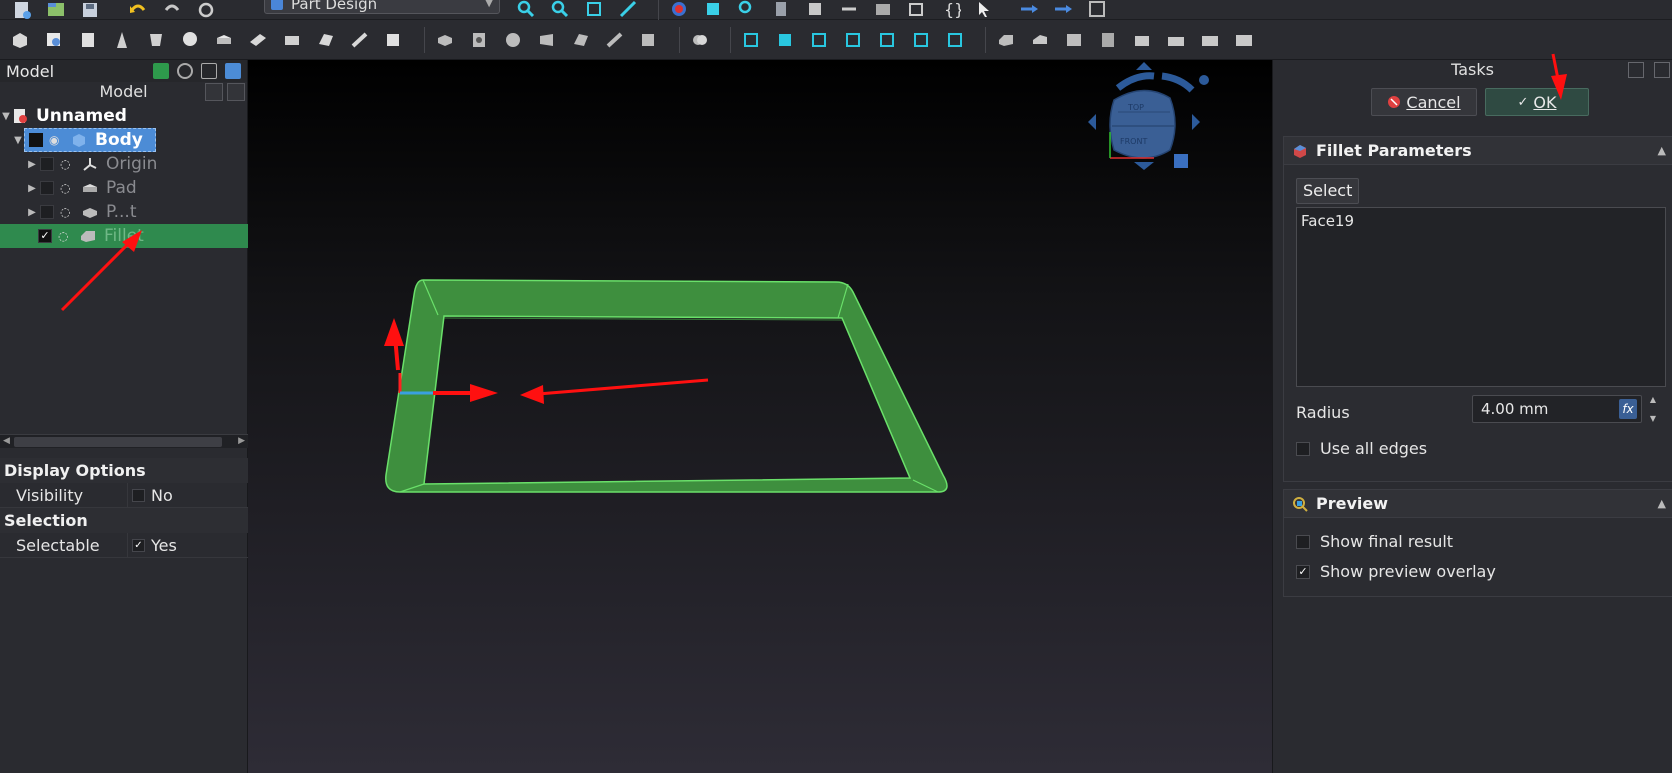 The width and height of the screenshot is (1672, 773). What do you see at coordinates (36, 140) in the screenshot?
I see `body-checkbox` at bounding box center [36, 140].